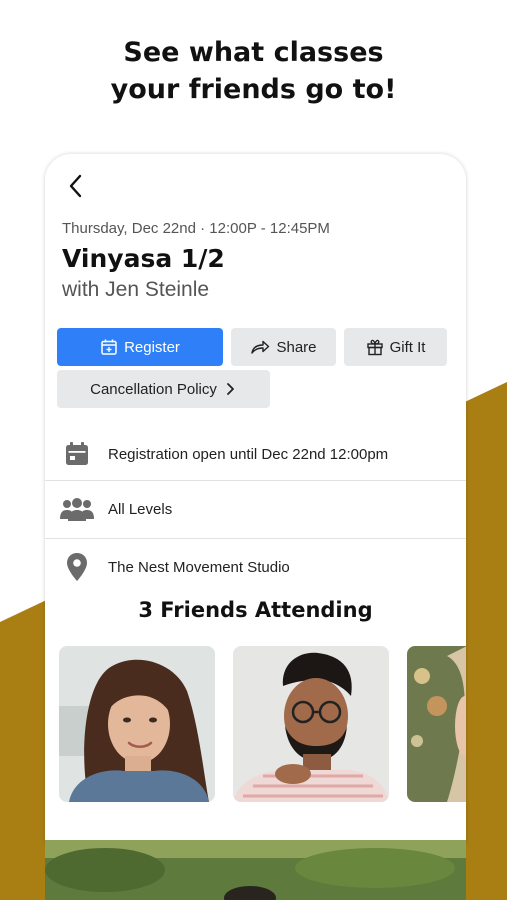 This screenshot has height=900, width=507. What do you see at coordinates (296, 347) in the screenshot?
I see `share-label: Share` at bounding box center [296, 347].